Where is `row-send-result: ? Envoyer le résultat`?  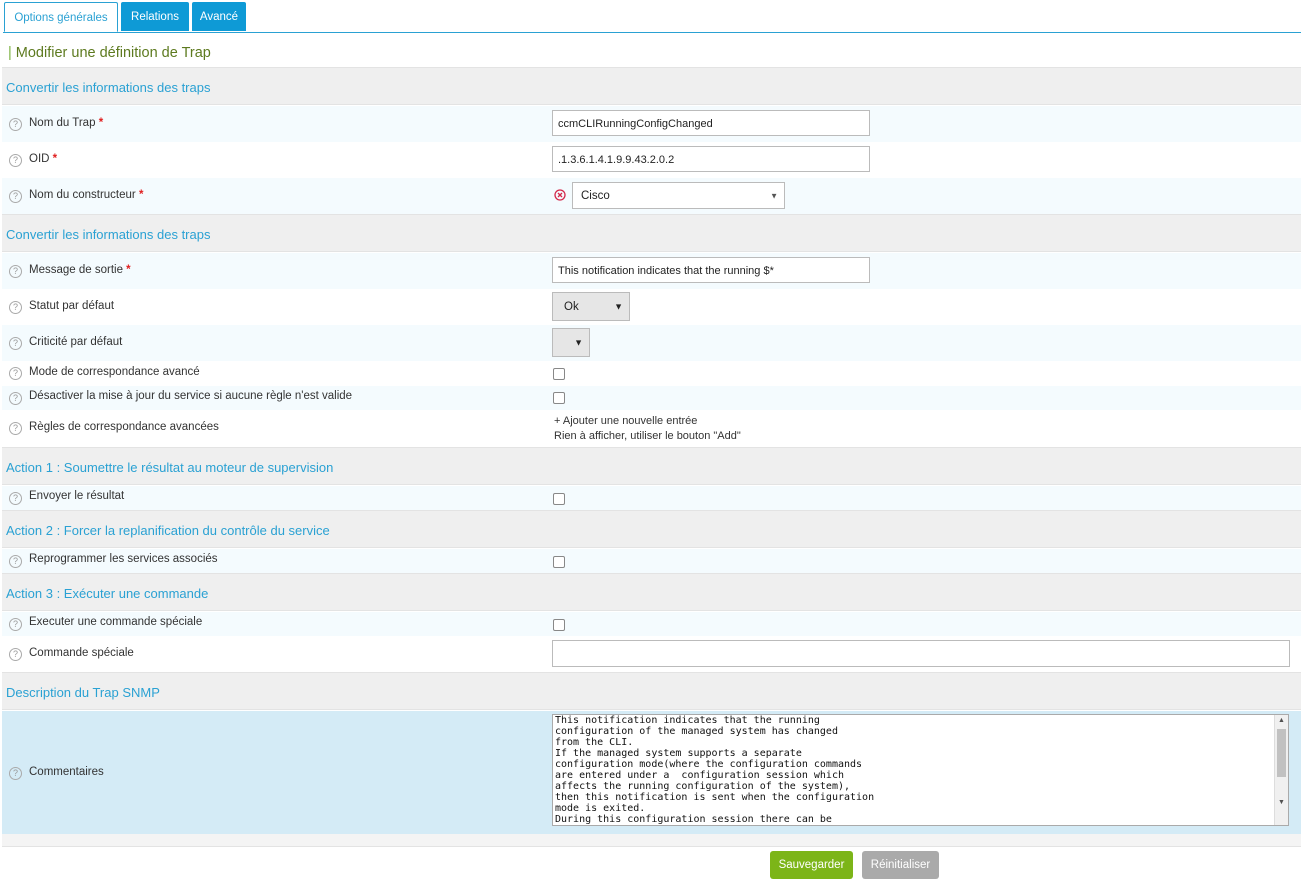 row-send-result: ? Envoyer le résultat is located at coordinates (651, 498).